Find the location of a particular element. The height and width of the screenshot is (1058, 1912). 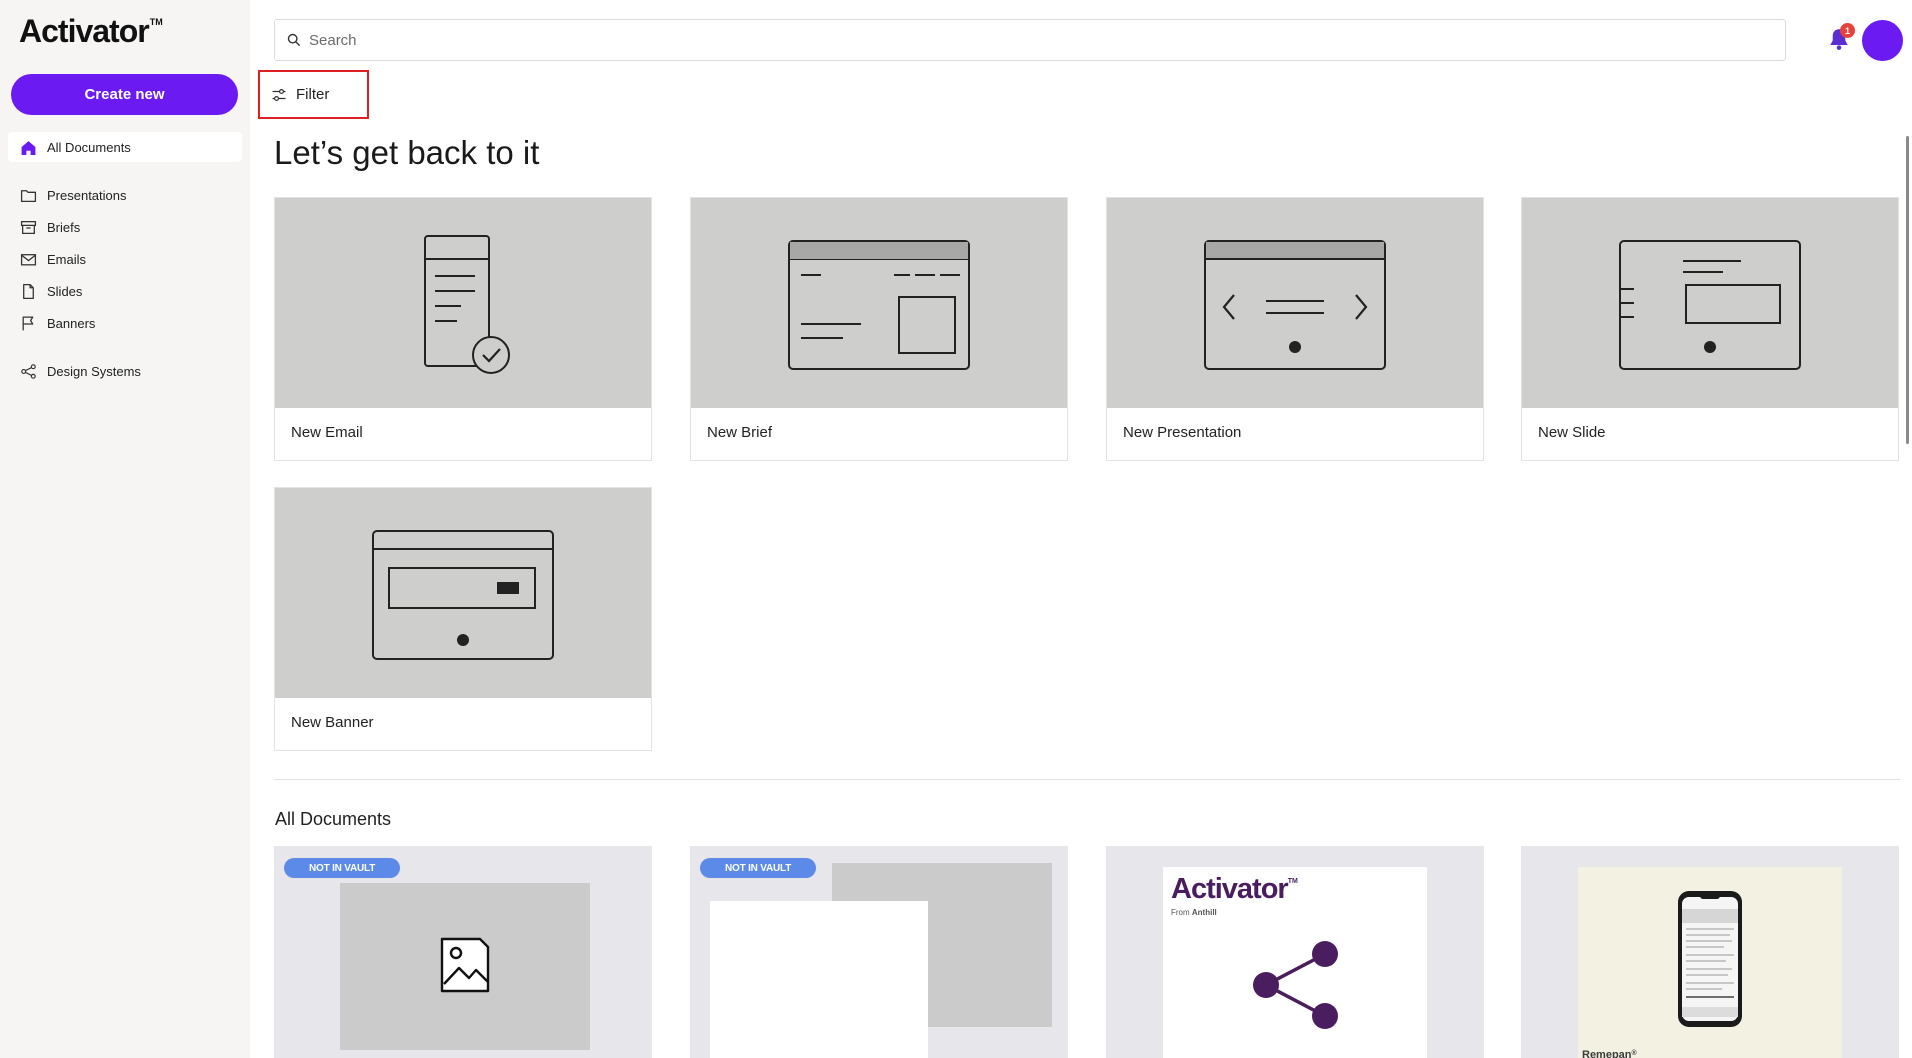

template-label: New Brief is located at coordinates (740, 432).